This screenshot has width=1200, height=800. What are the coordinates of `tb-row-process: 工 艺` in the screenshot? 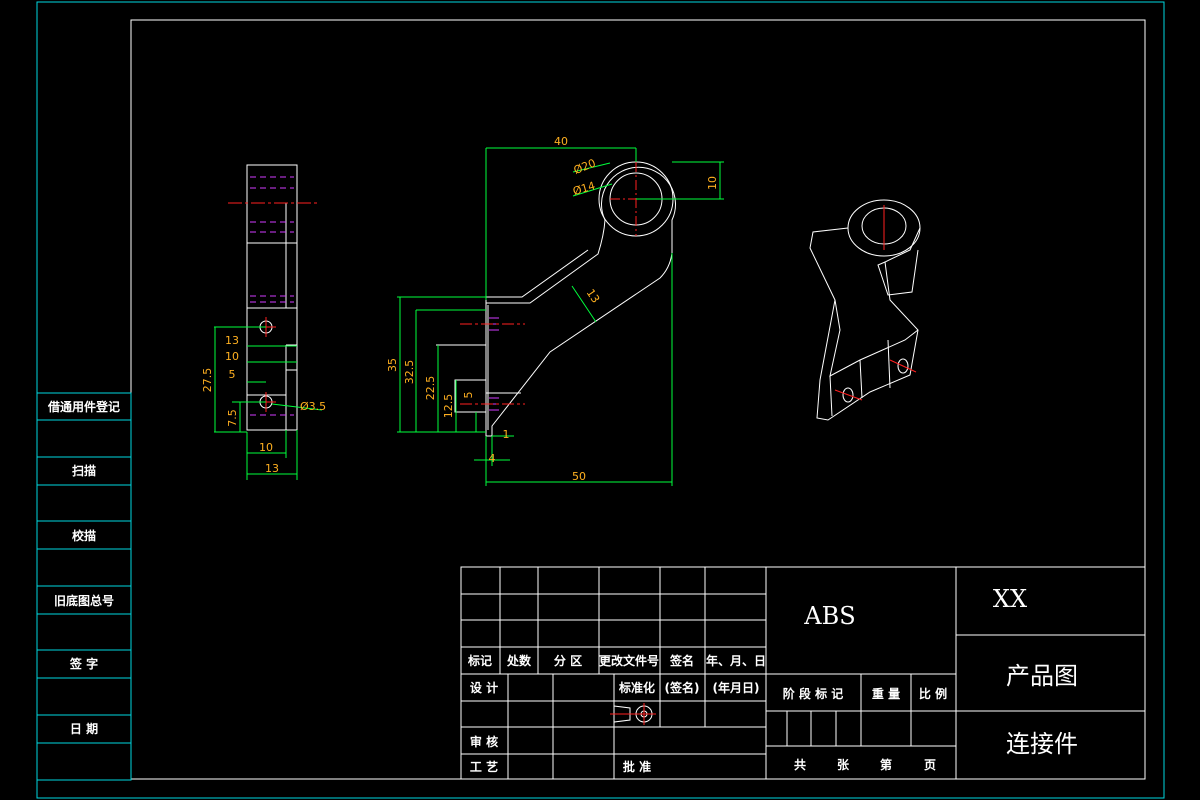 It's located at (484, 766).